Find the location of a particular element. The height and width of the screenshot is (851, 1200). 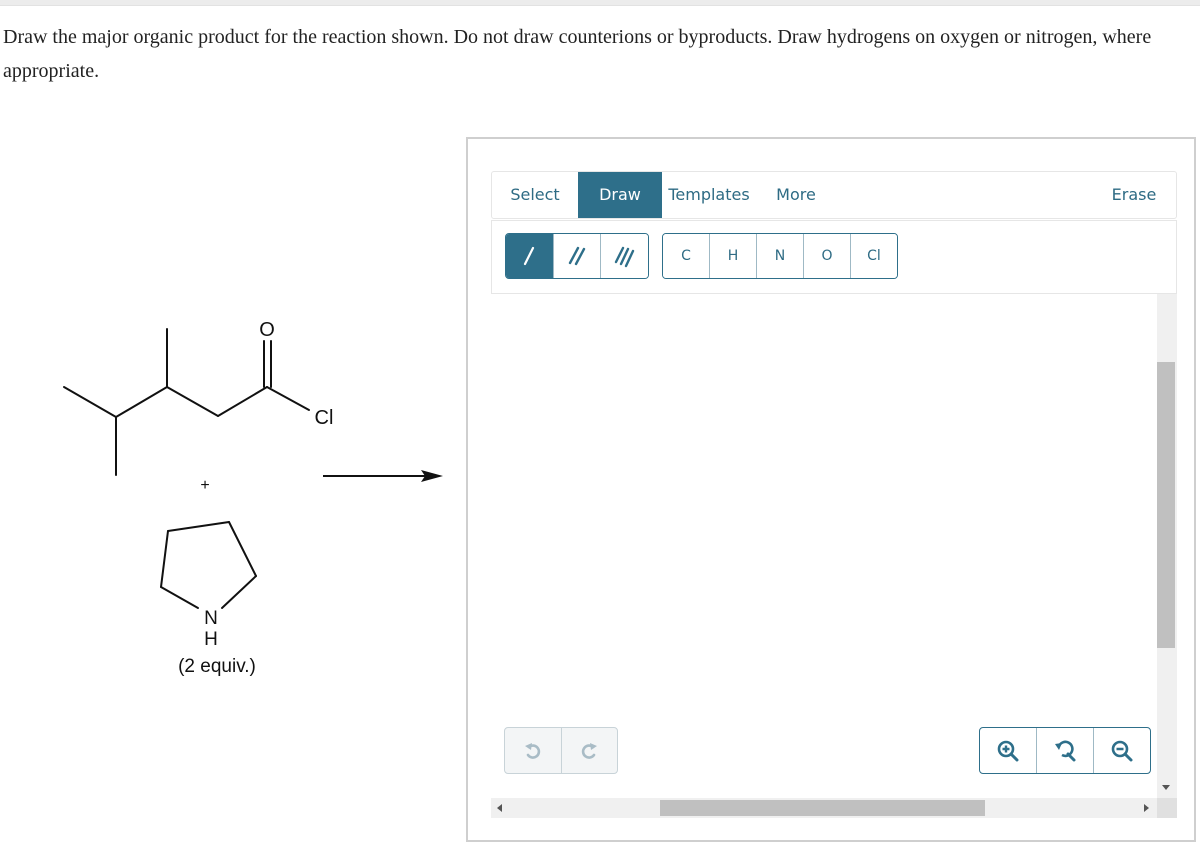

vertical-scrollbar is located at coordinates (1167, 546).